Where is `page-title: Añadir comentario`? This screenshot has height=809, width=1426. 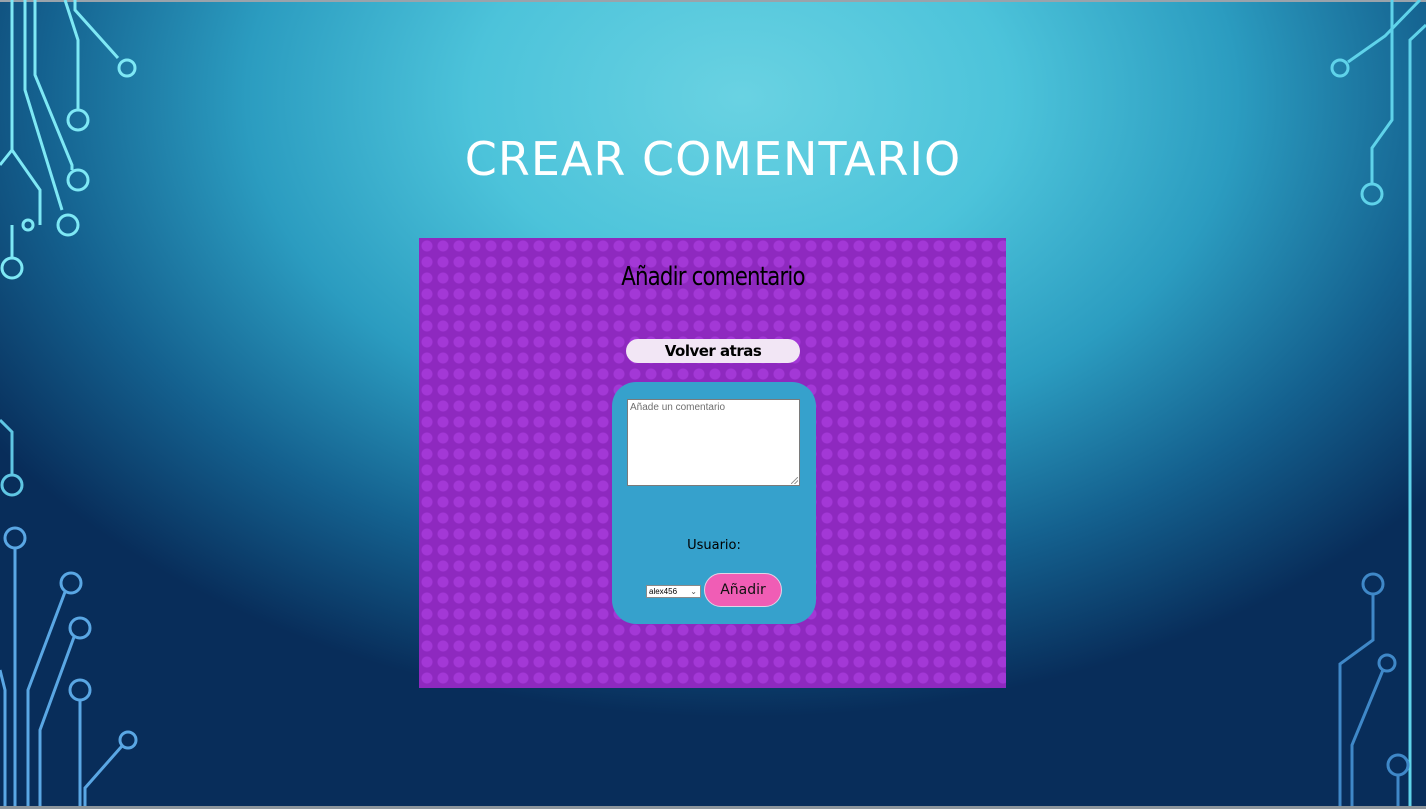 page-title: Añadir comentario is located at coordinates (713, 277).